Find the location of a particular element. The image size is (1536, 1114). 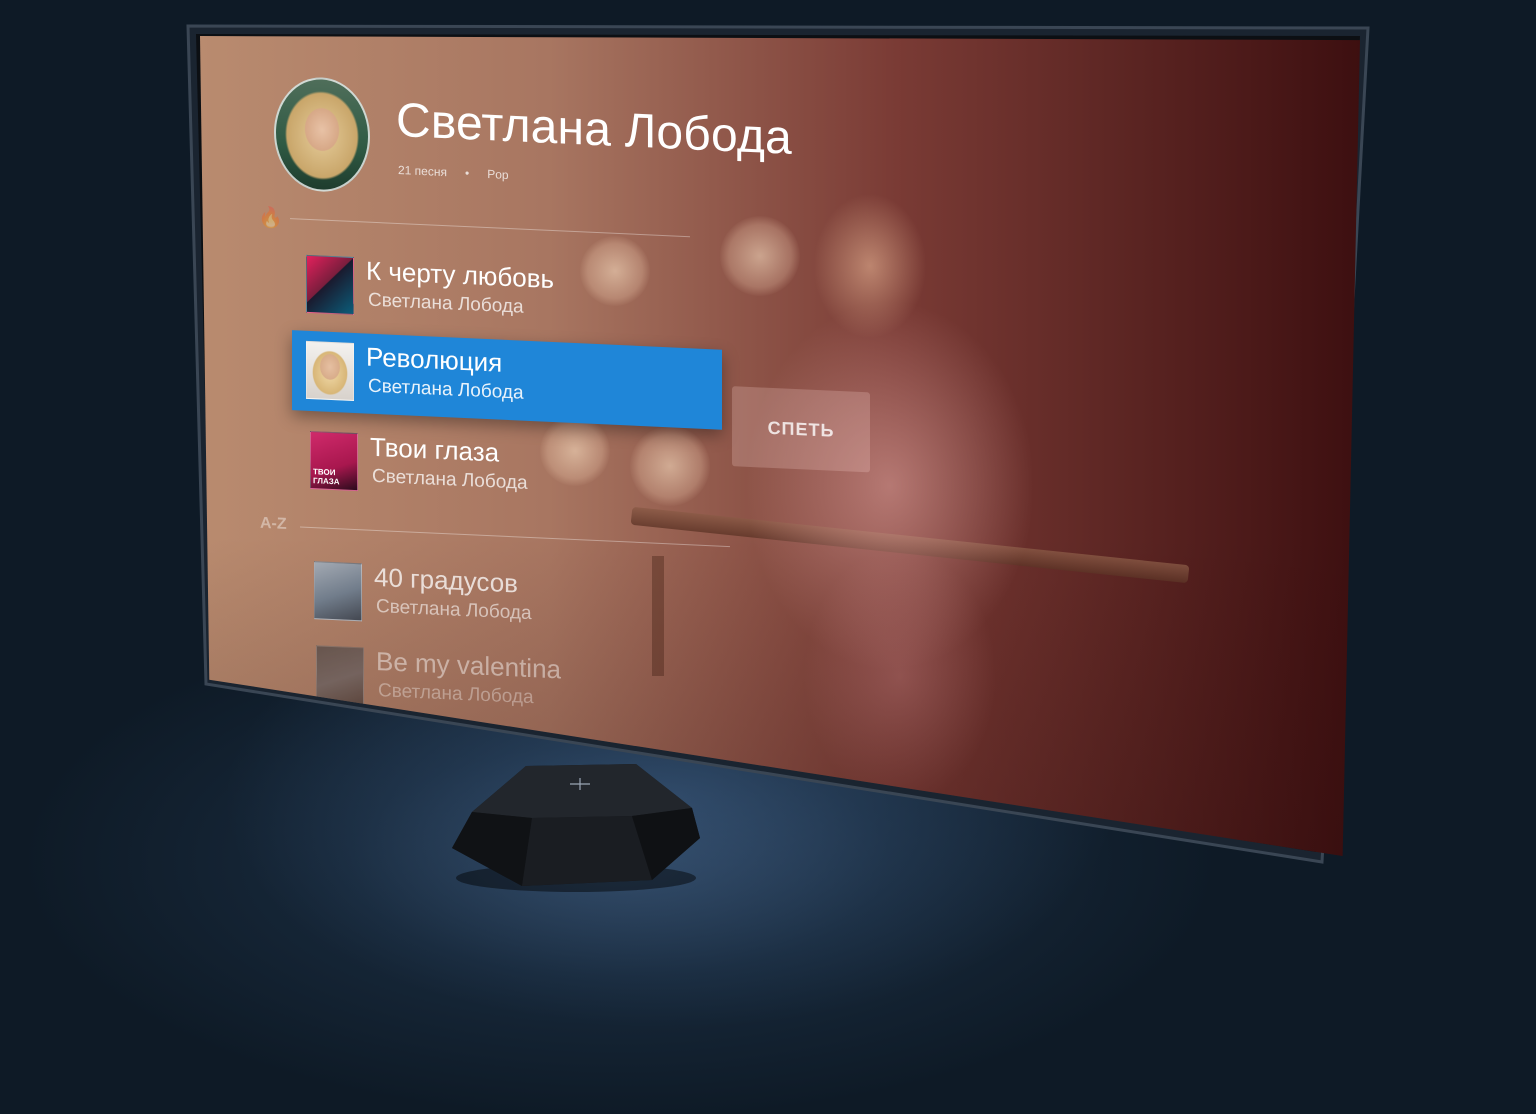

cover-text: ТВОИ ГЛАЗА is located at coordinates (326, 477).